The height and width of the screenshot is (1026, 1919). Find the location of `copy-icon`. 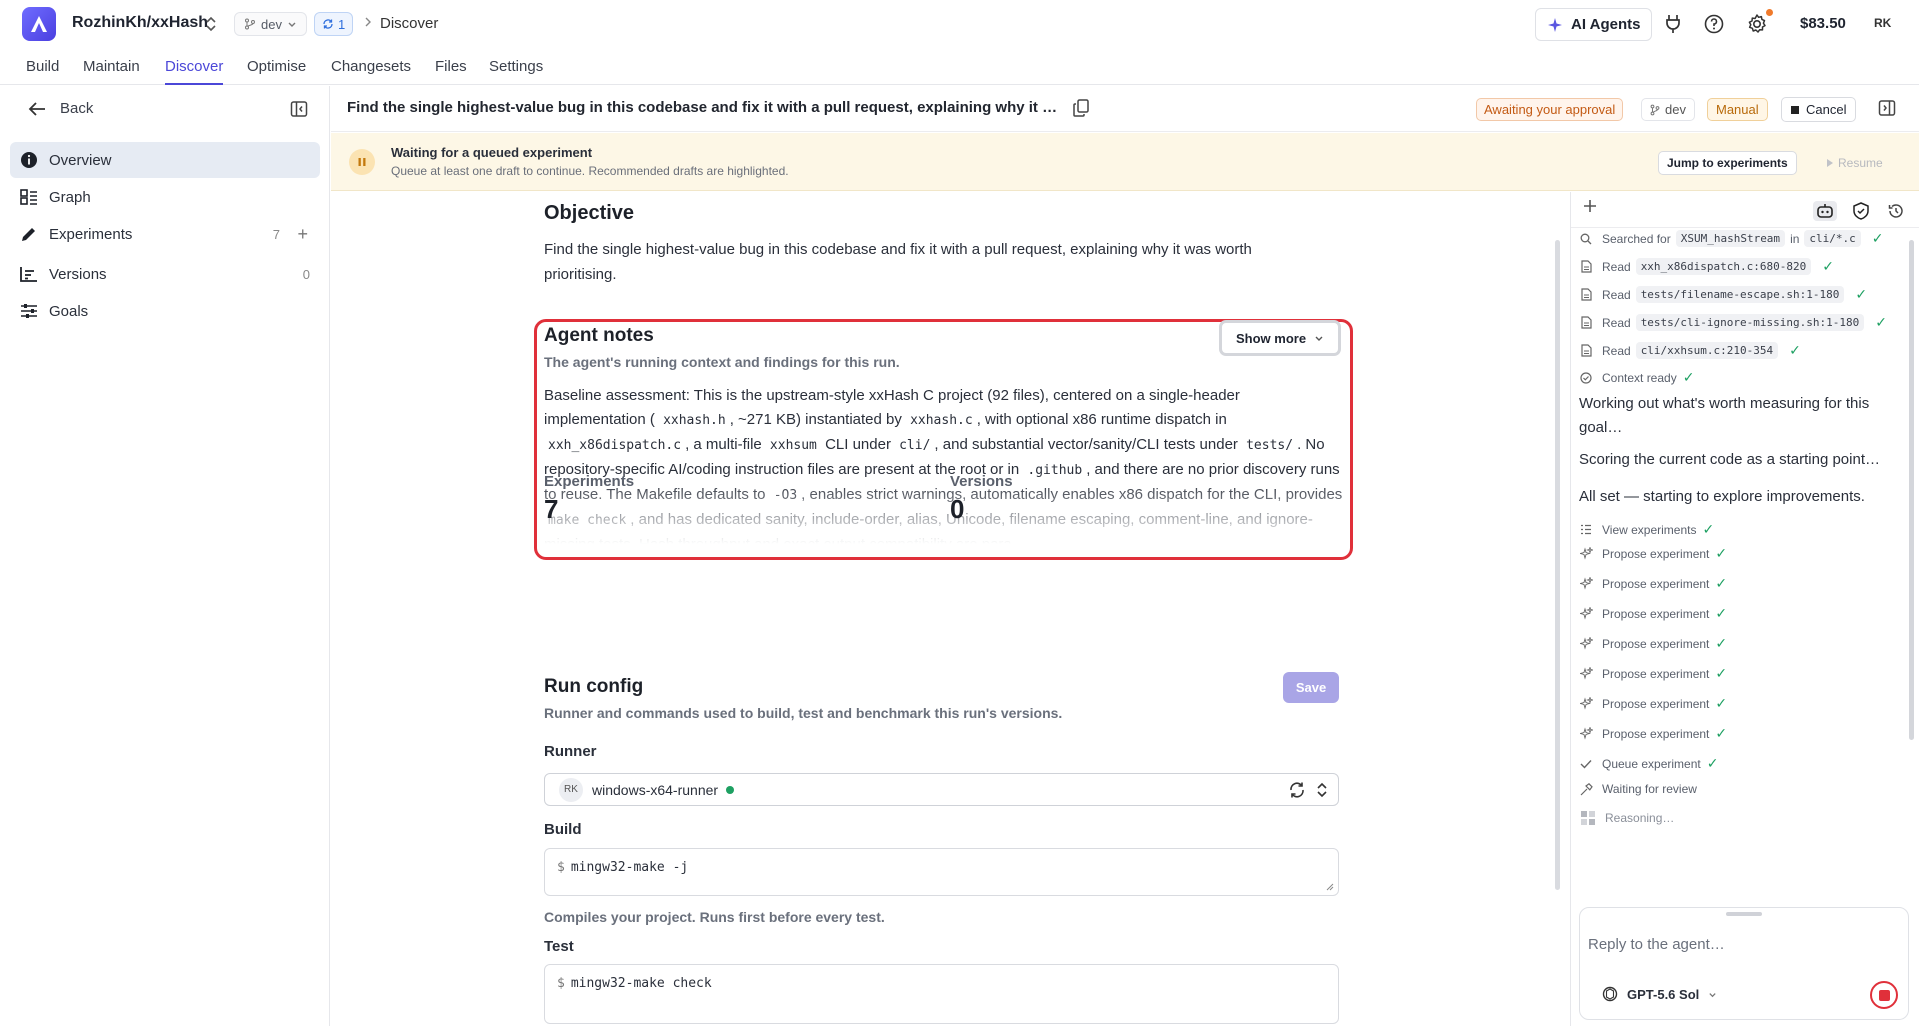

copy-icon is located at coordinates (1081, 108).